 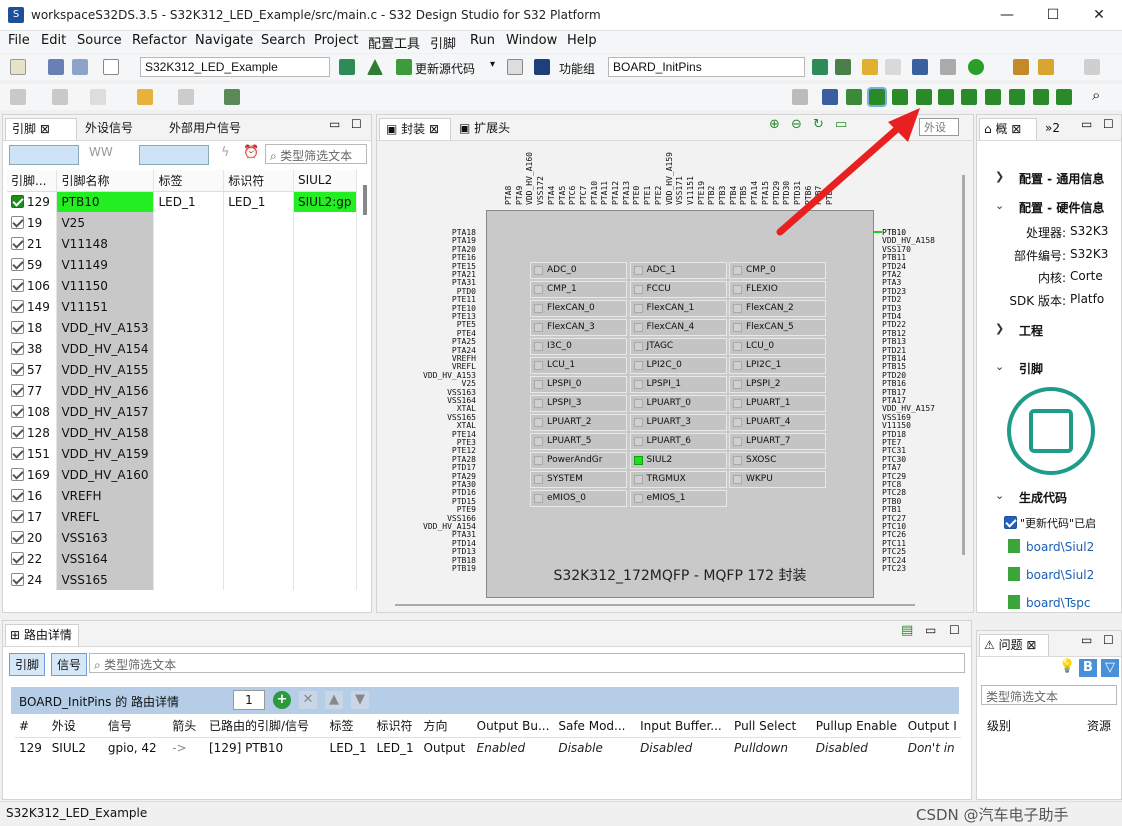 What do you see at coordinates (249, 700) in the screenshot?
I see `routing-count: 1` at bounding box center [249, 700].